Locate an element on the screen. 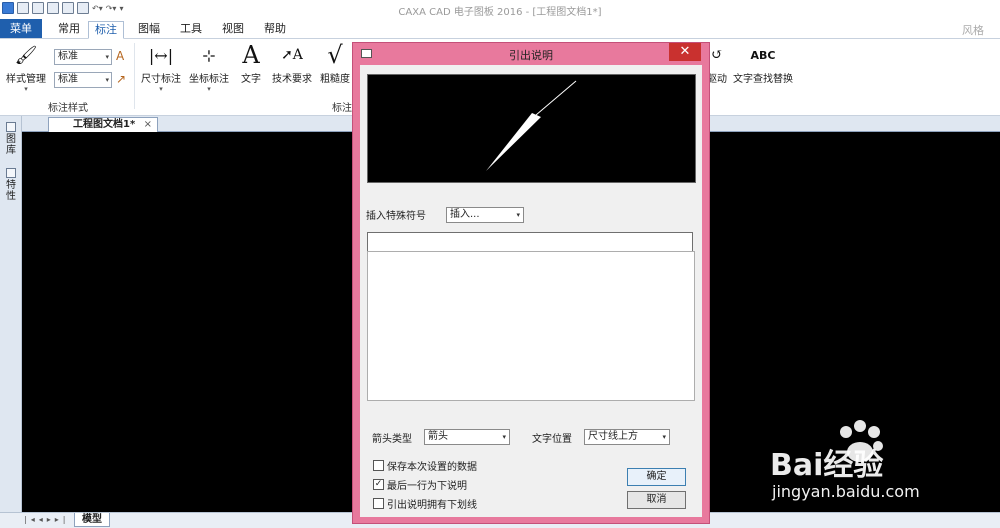 Image resolution: width=1000 pixels, height=528 pixels. ribbon-tab-bar: 菜单 常用 标注 图幅 工具 视图 帮助 风格 is located at coordinates (500, 29).